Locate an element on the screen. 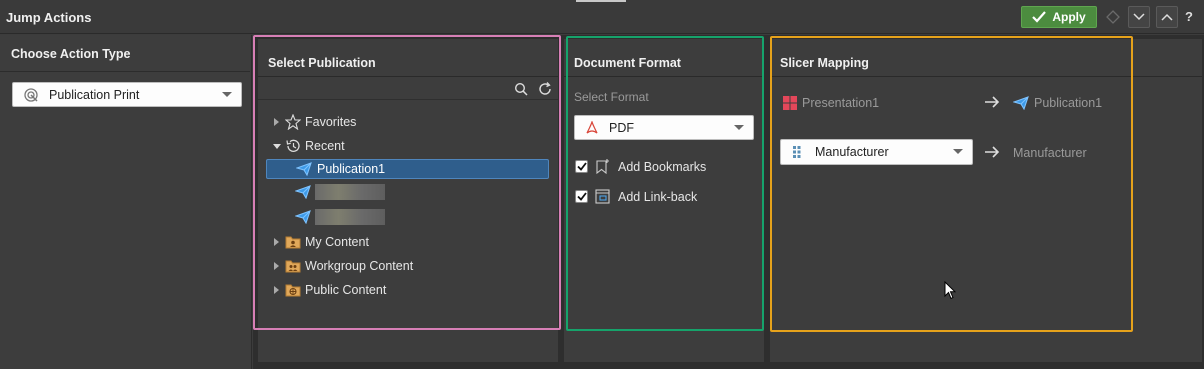 Image resolution: width=1204 pixels, height=369 pixels. diamond-icon is located at coordinates (1113, 17).